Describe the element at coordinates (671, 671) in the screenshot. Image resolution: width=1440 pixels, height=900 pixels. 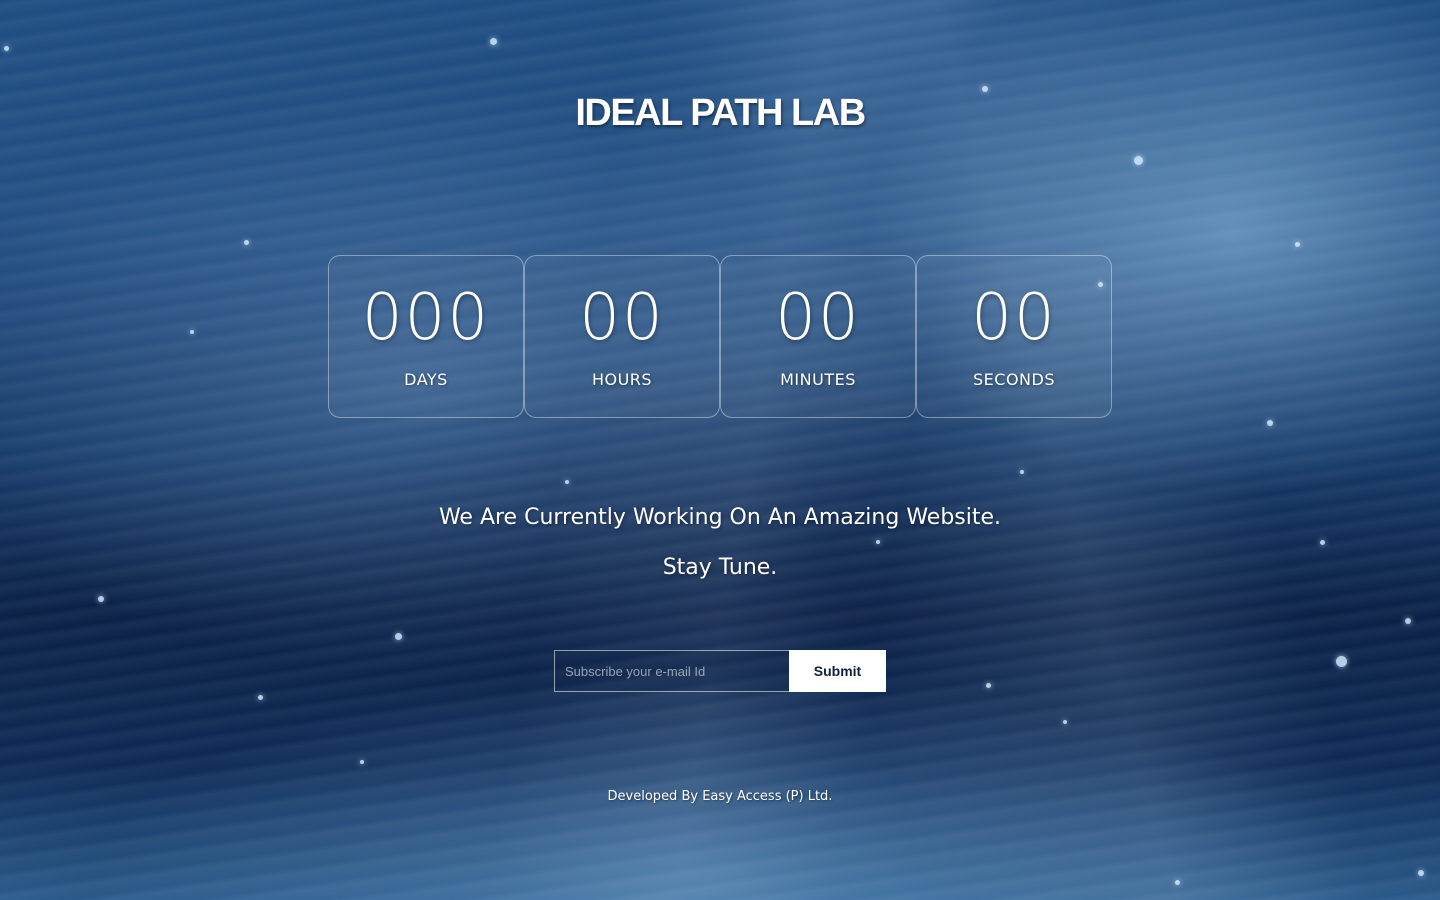
I see `email-subscribe-input` at that location.